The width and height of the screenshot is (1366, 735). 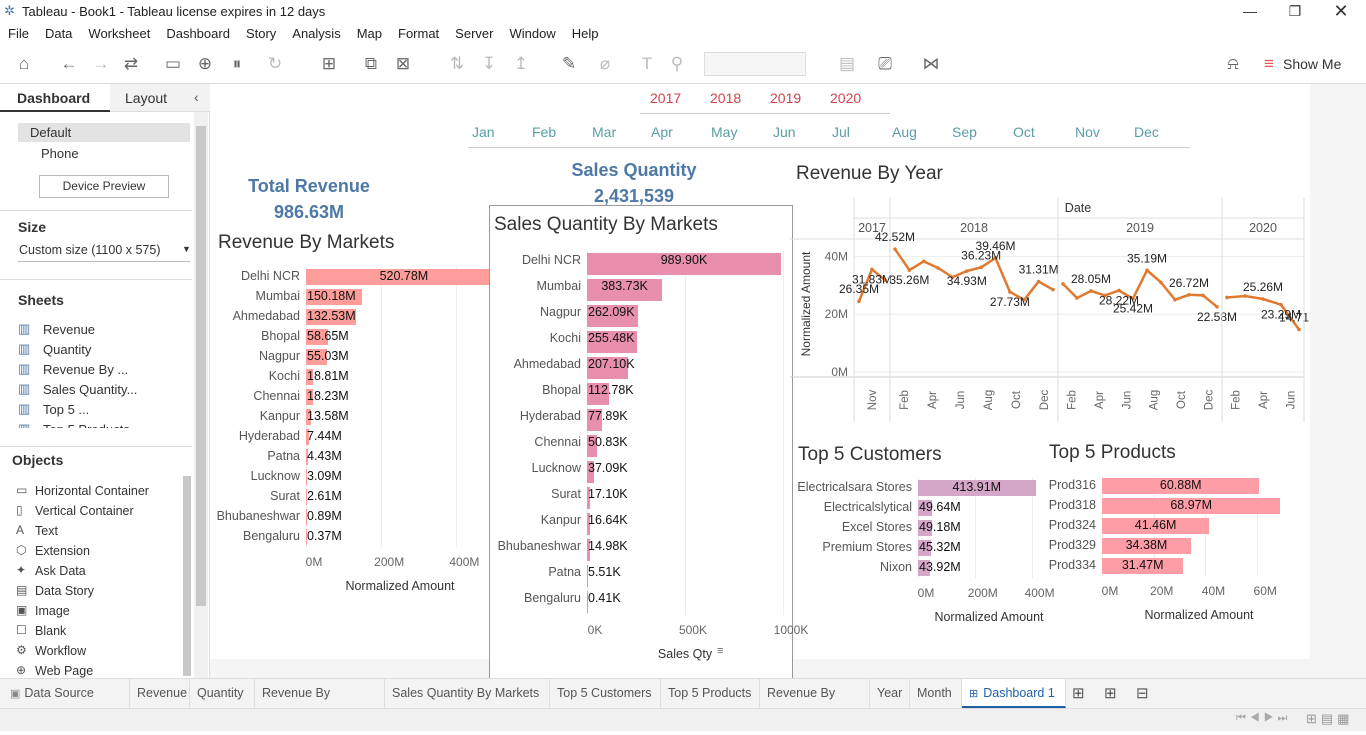 I want to click on device-preview-button: Device Preview, so click(x=104, y=186).